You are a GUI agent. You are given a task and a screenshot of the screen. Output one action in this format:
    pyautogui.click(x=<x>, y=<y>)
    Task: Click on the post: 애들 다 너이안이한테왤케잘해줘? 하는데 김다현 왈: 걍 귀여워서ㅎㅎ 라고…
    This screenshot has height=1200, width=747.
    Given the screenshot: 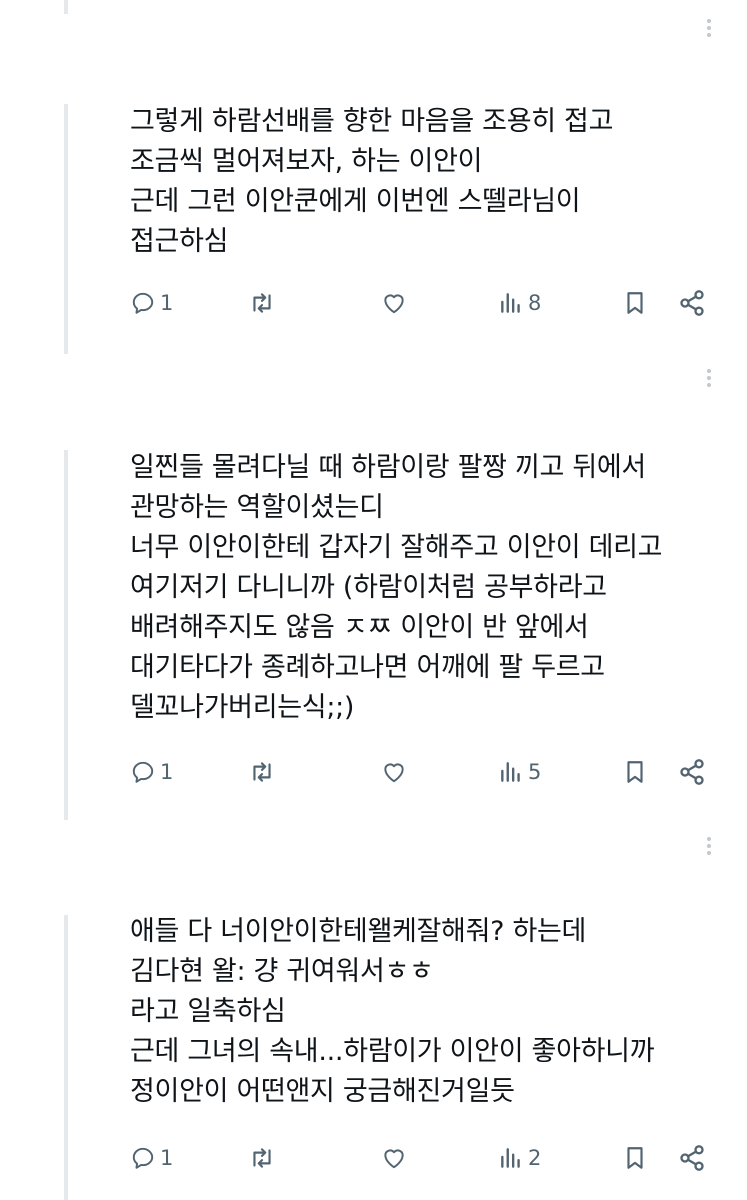 What is the action you would take?
    pyautogui.click(x=428, y=1012)
    